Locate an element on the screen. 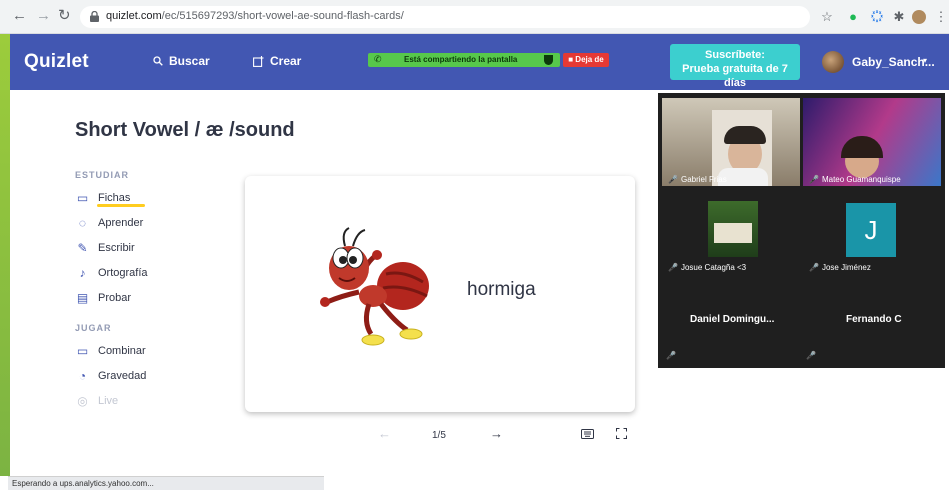 The height and width of the screenshot is (490, 949). mode-ortografia: ♪ Ortografía is located at coordinates (111, 273).